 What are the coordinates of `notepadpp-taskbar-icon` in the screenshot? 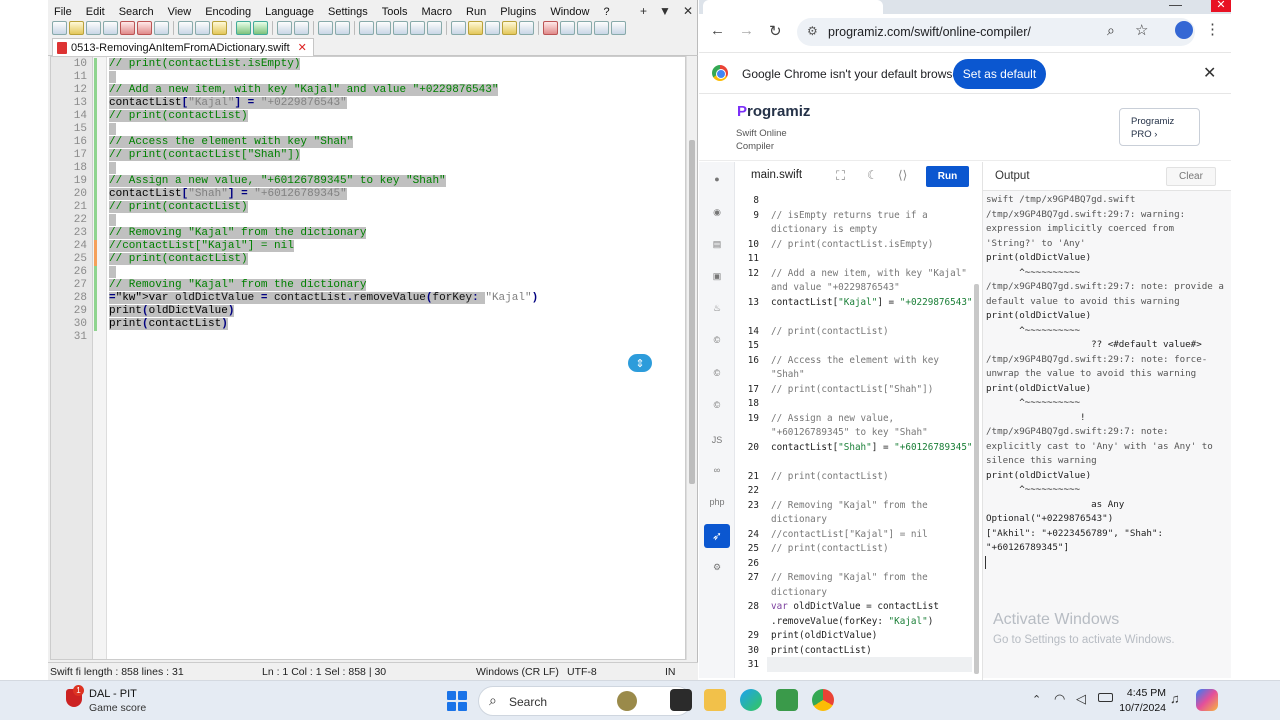 It's located at (787, 700).